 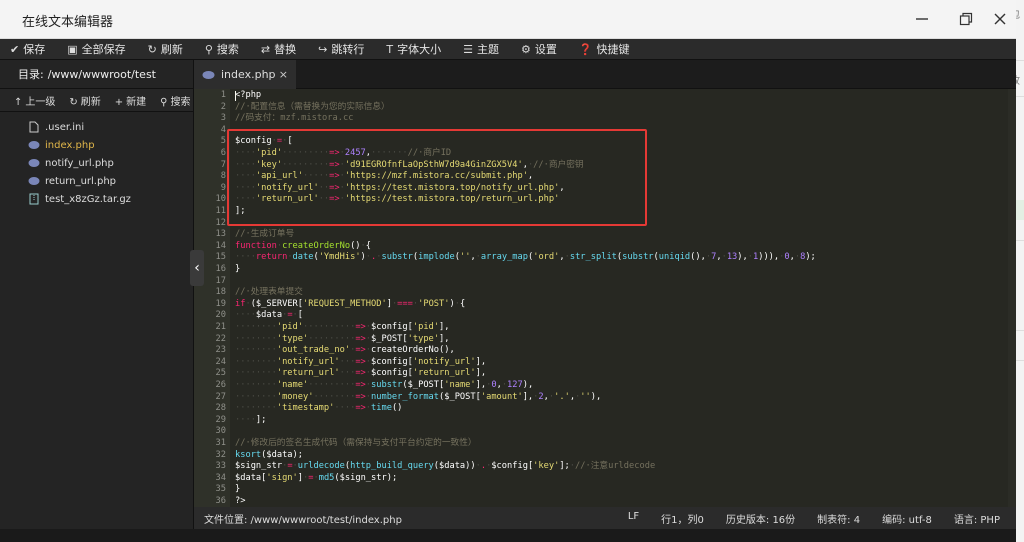 What do you see at coordinates (966, 19) in the screenshot?
I see `maximize-button` at bounding box center [966, 19].